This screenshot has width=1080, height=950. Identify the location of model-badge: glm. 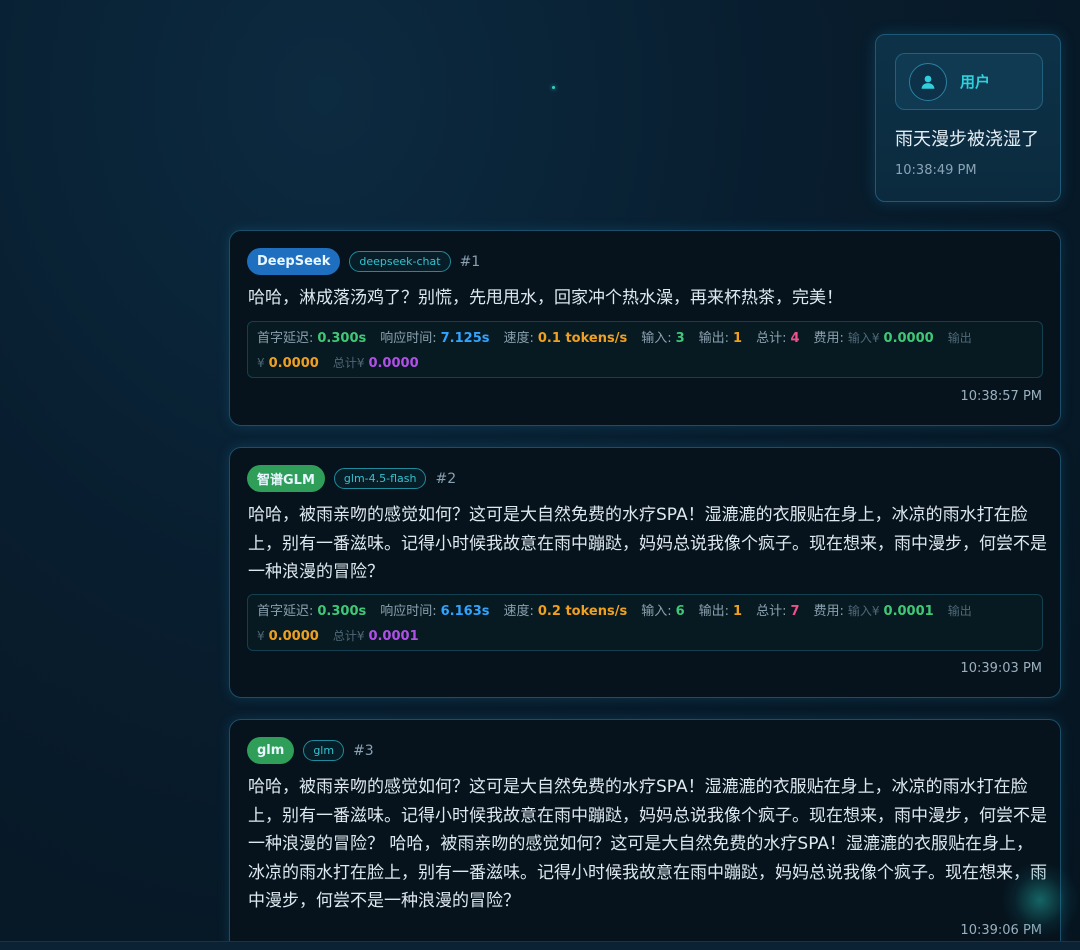
(324, 750).